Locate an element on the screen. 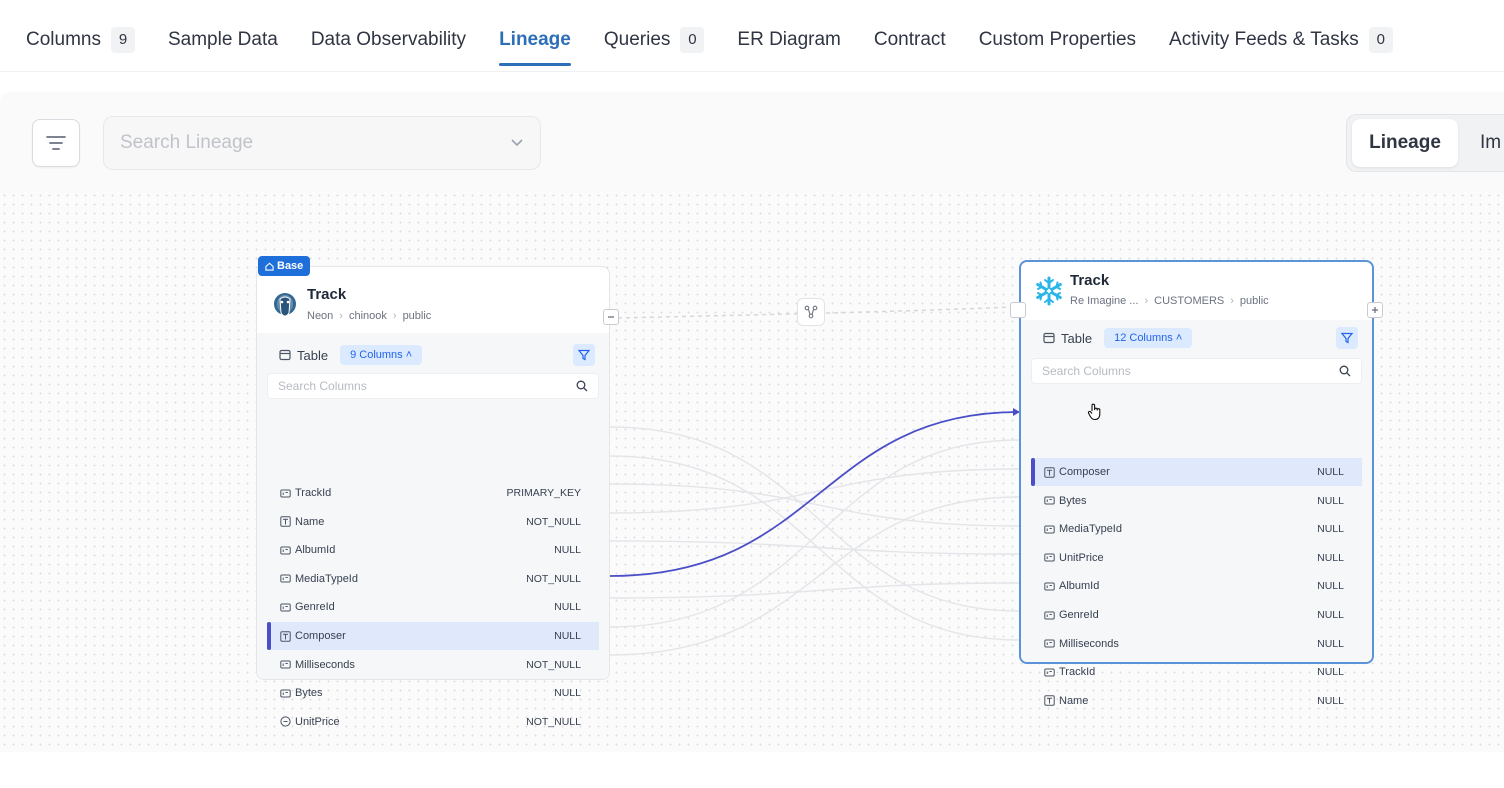 This screenshot has width=1504, height=788. breadcrumb-item: CUSTOMERS is located at coordinates (1189, 301).